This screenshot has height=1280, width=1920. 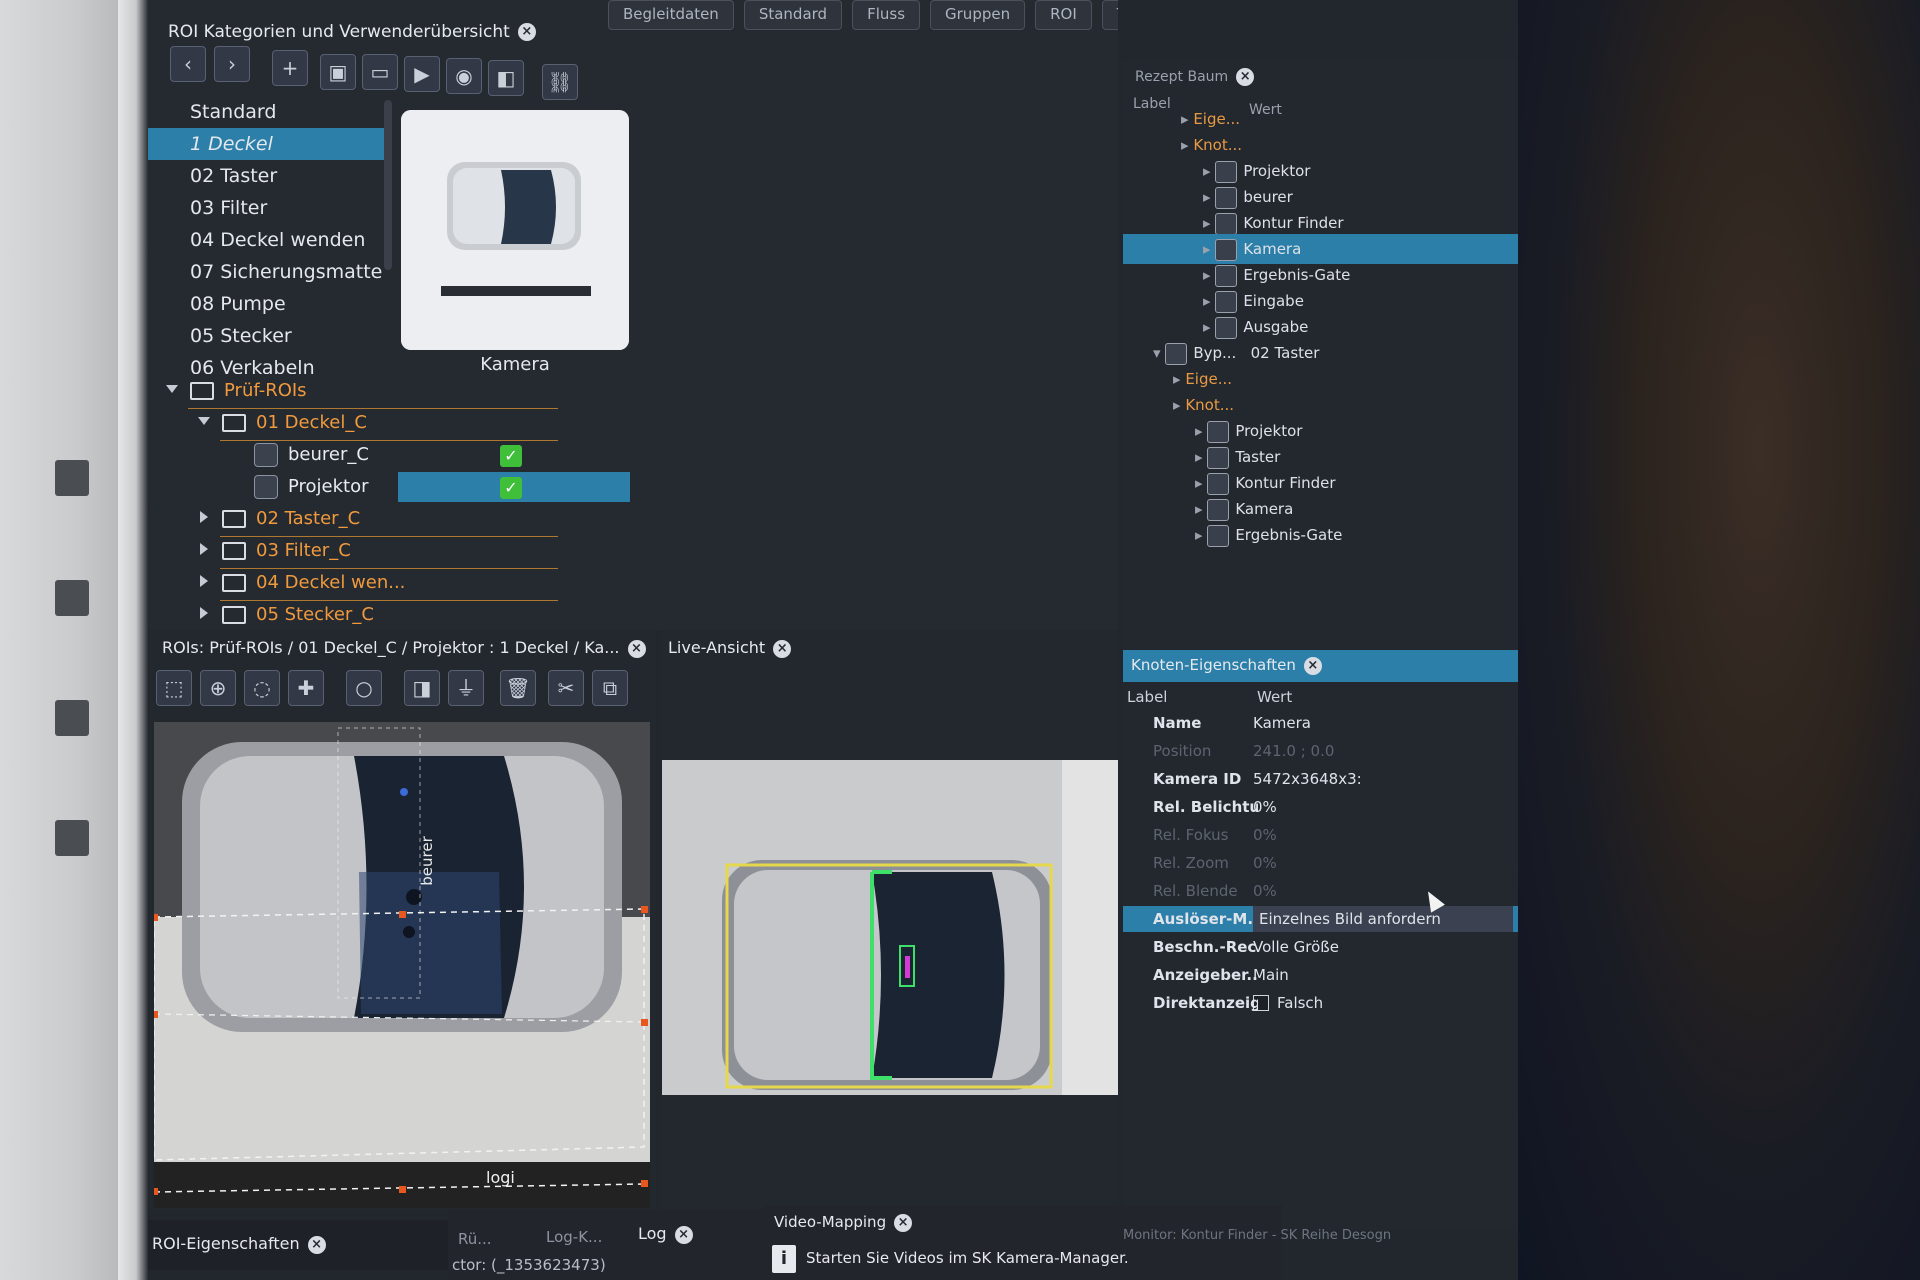 I want to click on bypass-value: 02 Taster, so click(x=1285, y=353).